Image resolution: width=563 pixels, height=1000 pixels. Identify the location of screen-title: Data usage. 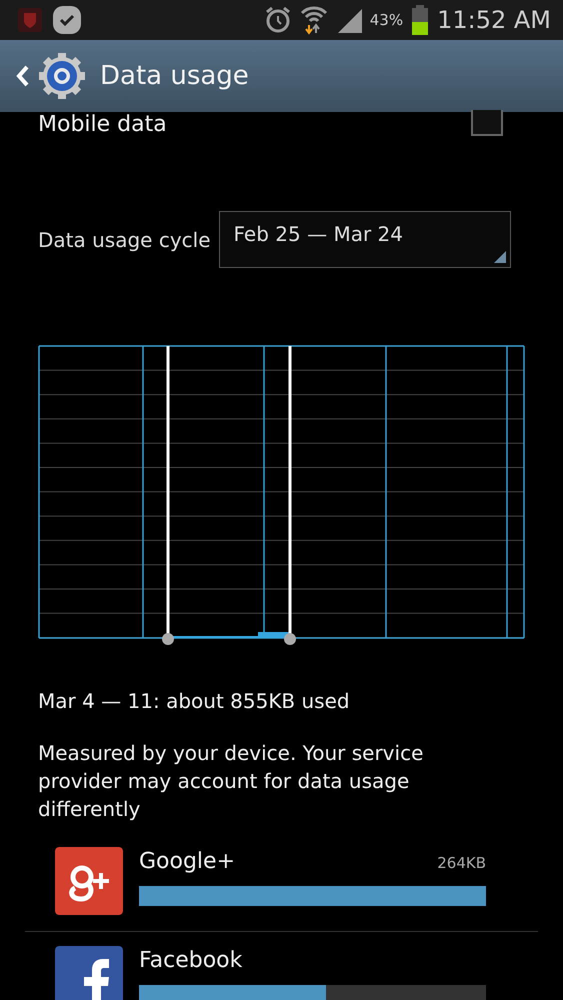
(174, 76).